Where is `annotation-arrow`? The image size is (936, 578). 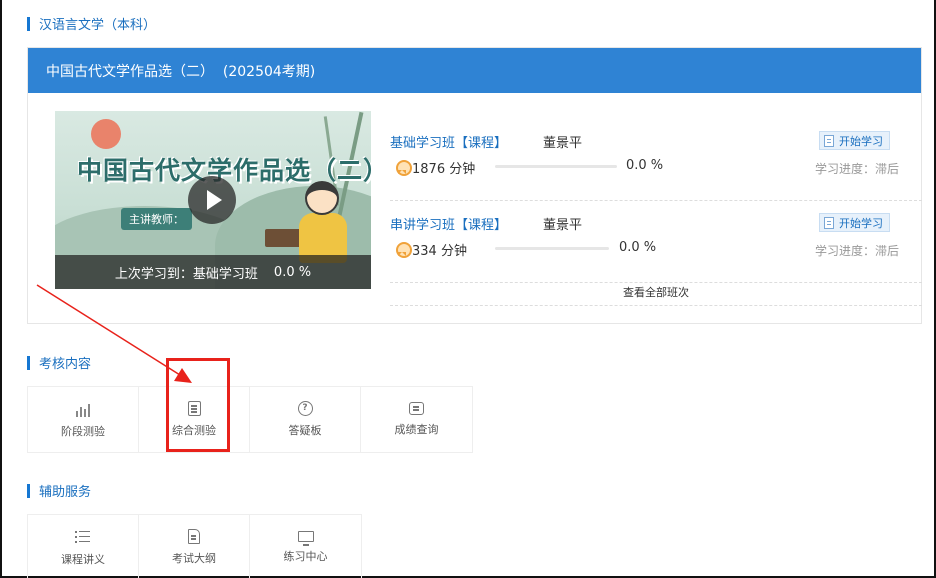 annotation-arrow is located at coordinates (114, 333).